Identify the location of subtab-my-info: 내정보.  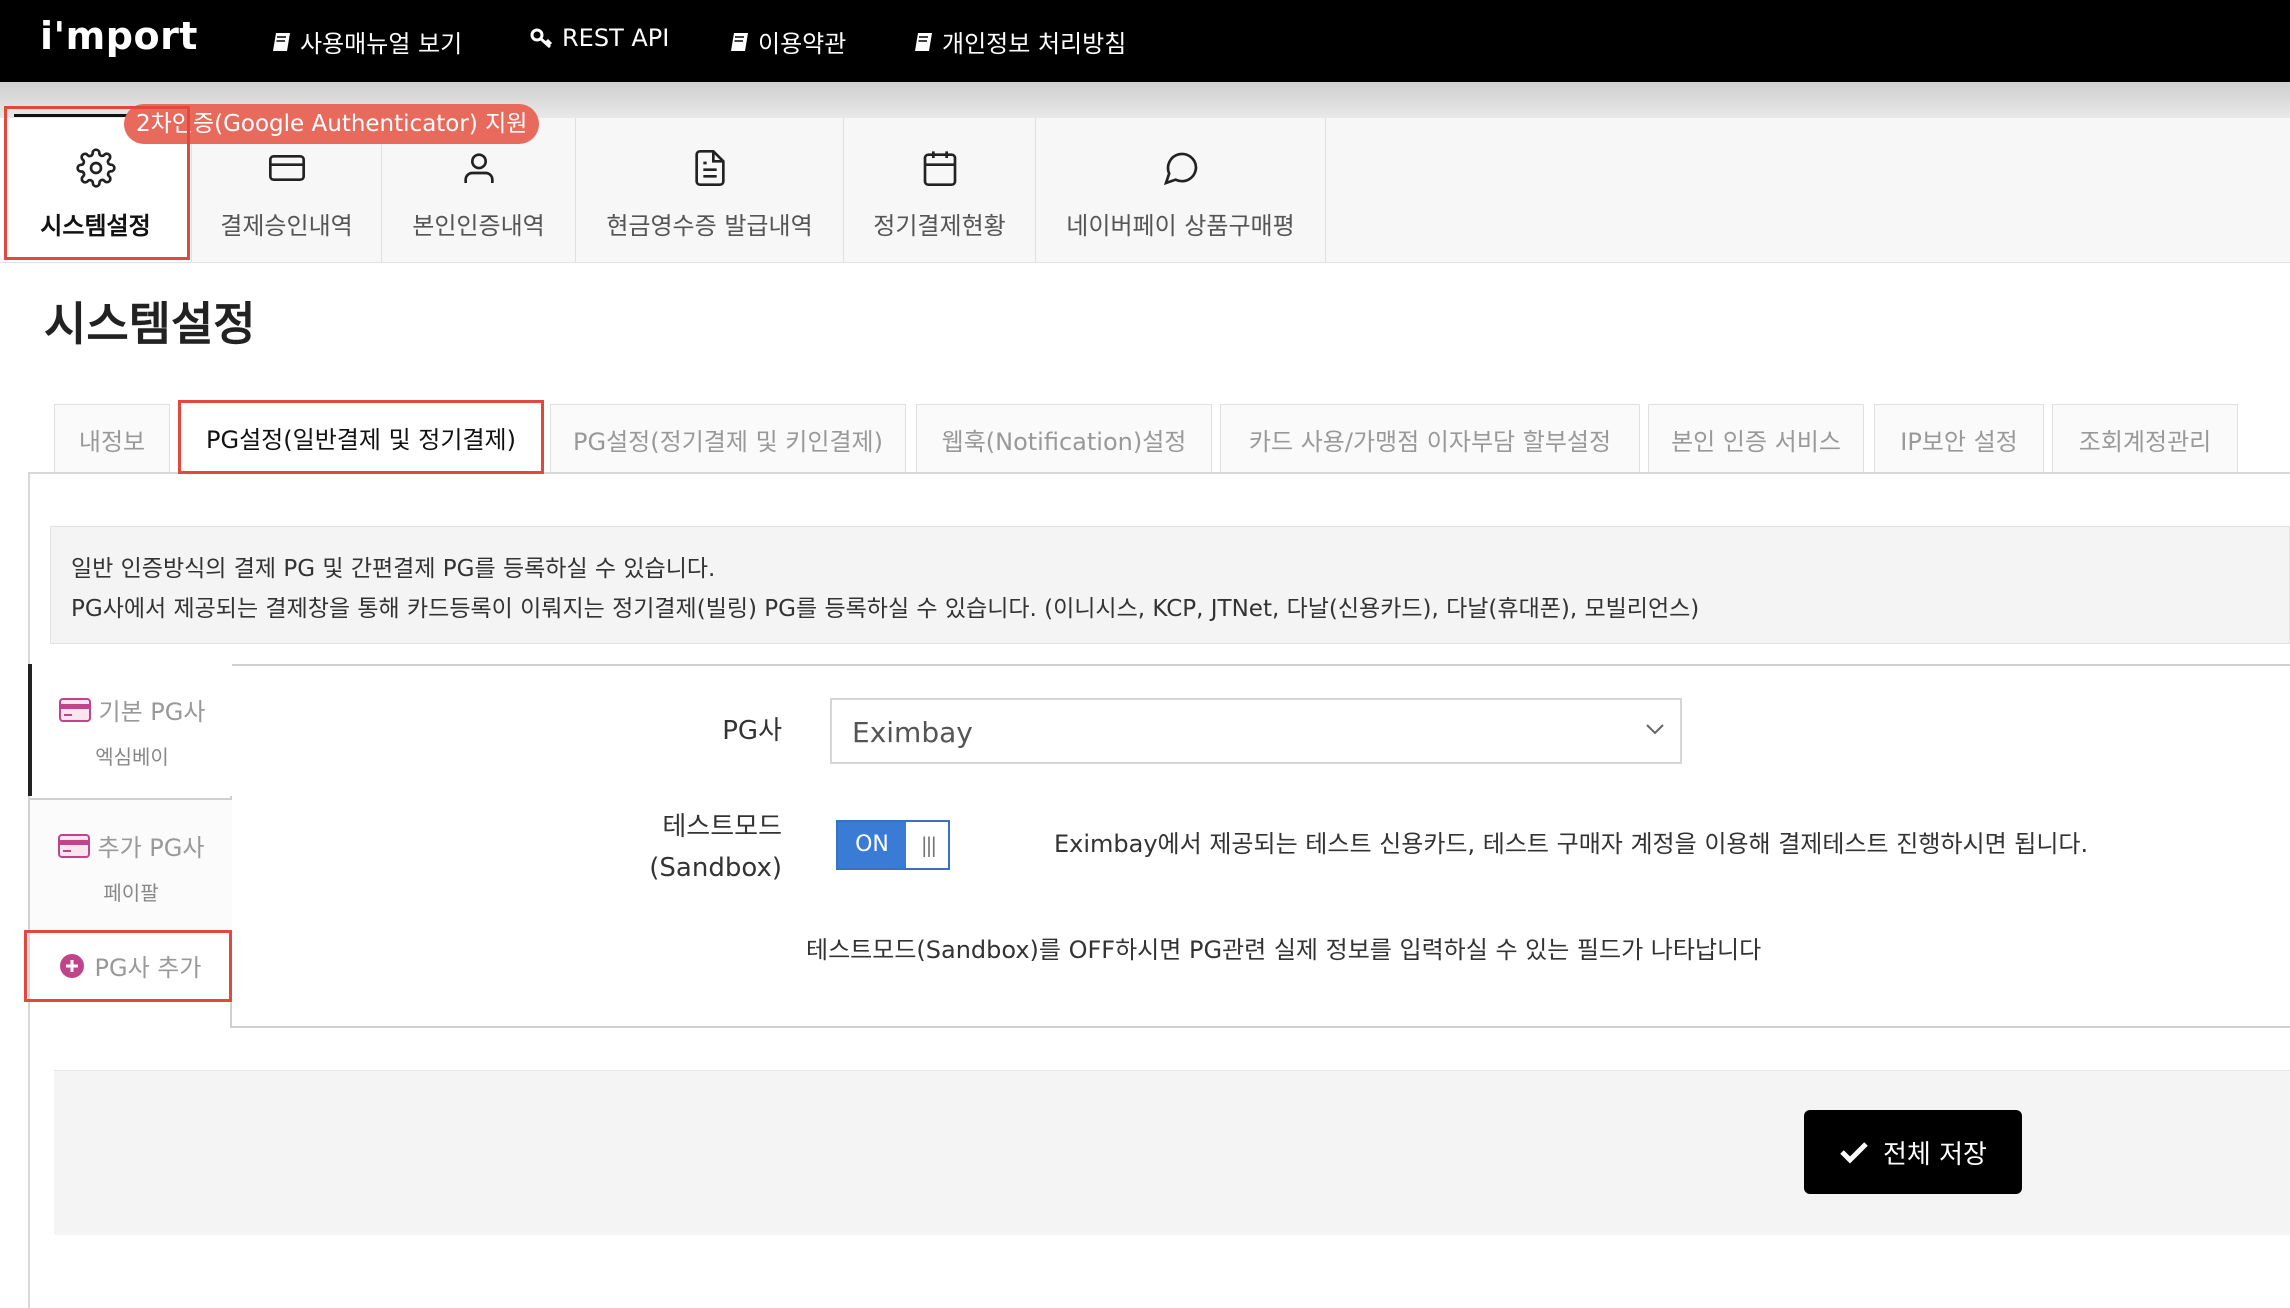
(112, 439).